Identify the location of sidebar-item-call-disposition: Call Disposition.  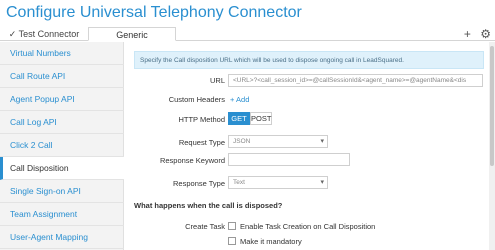
(62, 168).